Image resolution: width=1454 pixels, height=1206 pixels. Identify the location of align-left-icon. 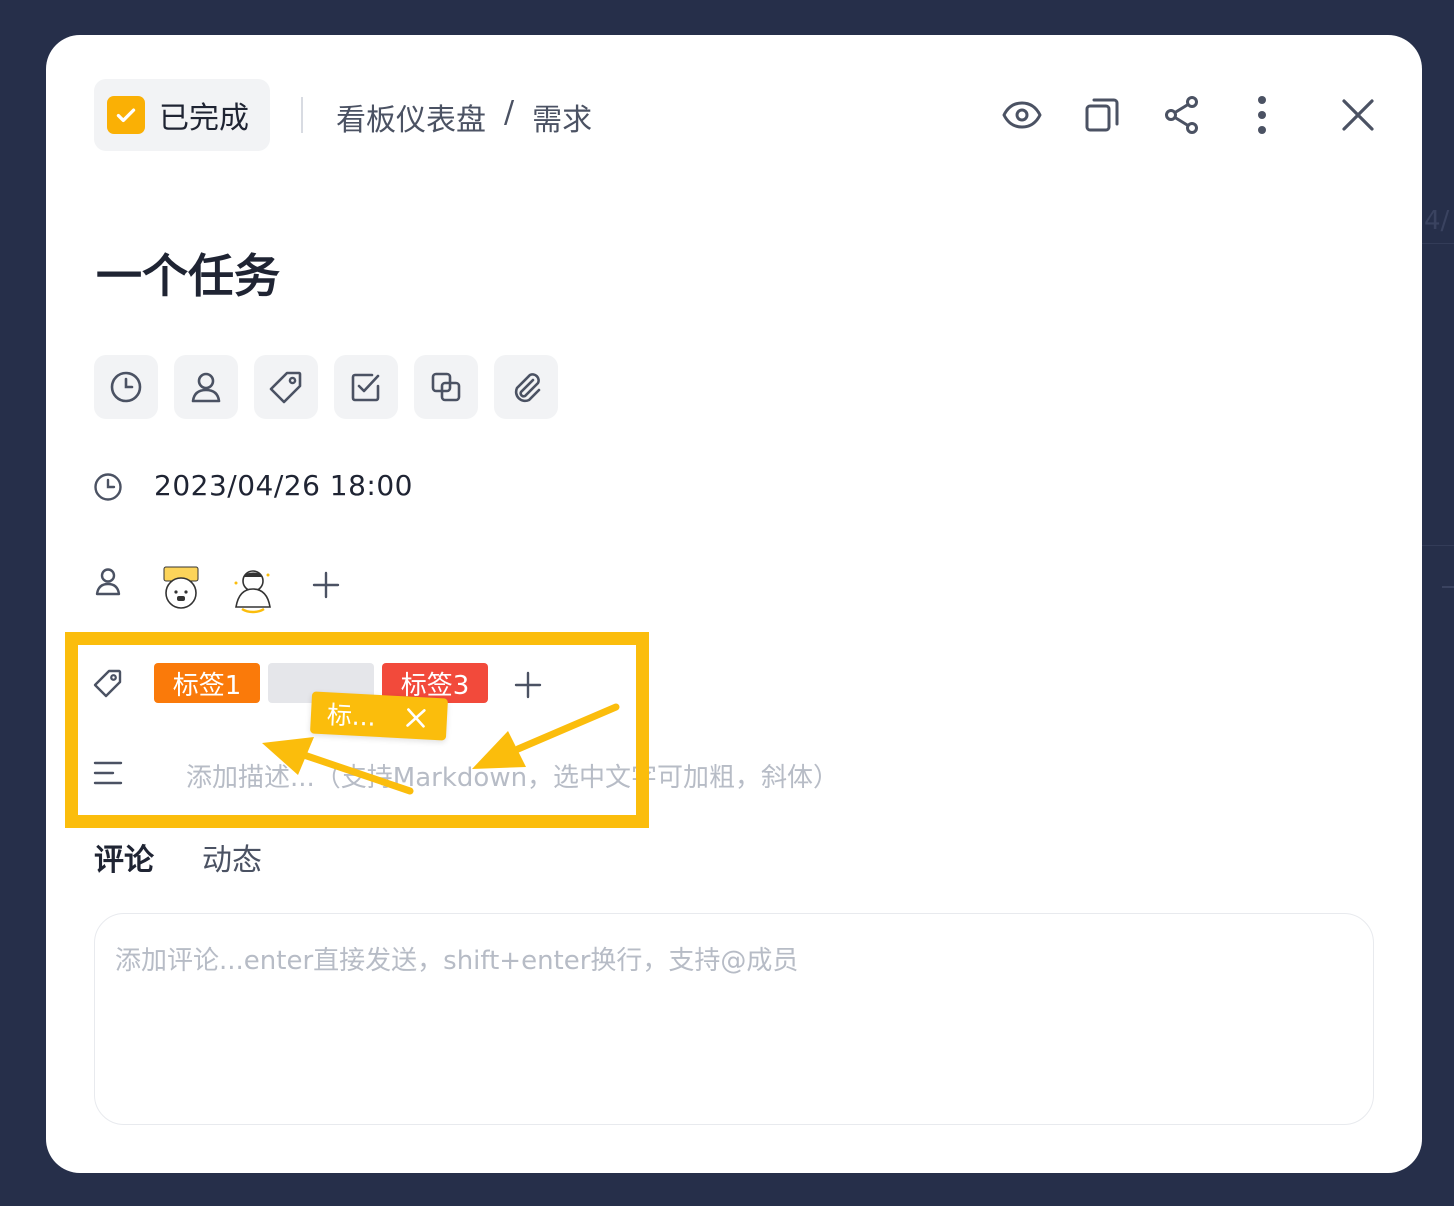
(108, 773).